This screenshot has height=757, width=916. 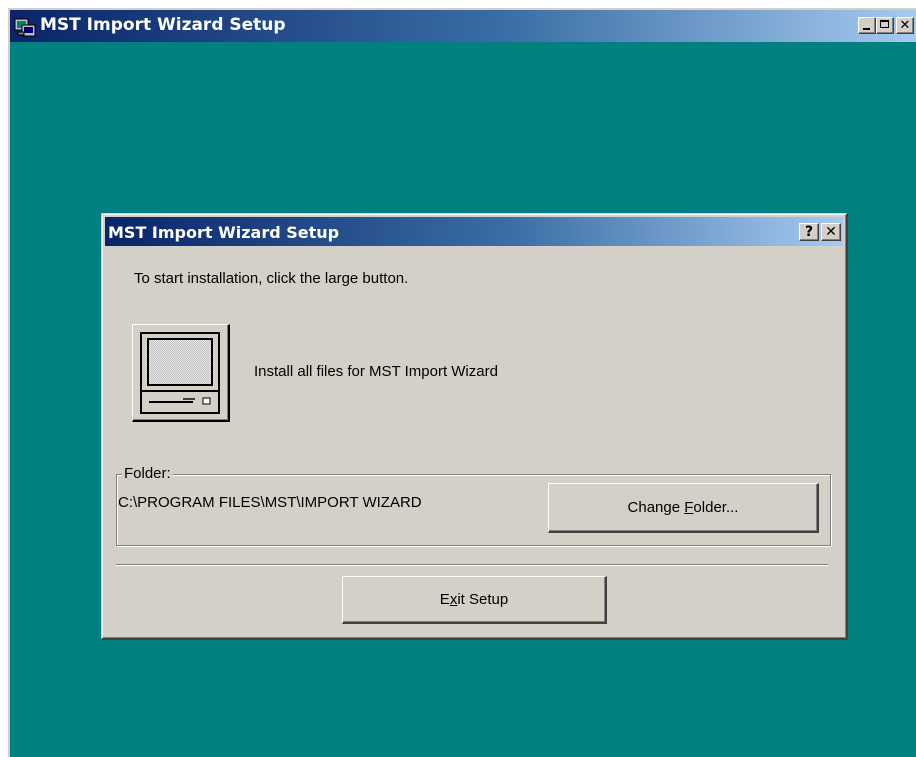 I want to click on exit-setup-button: Ex it Setup, so click(x=474, y=600).